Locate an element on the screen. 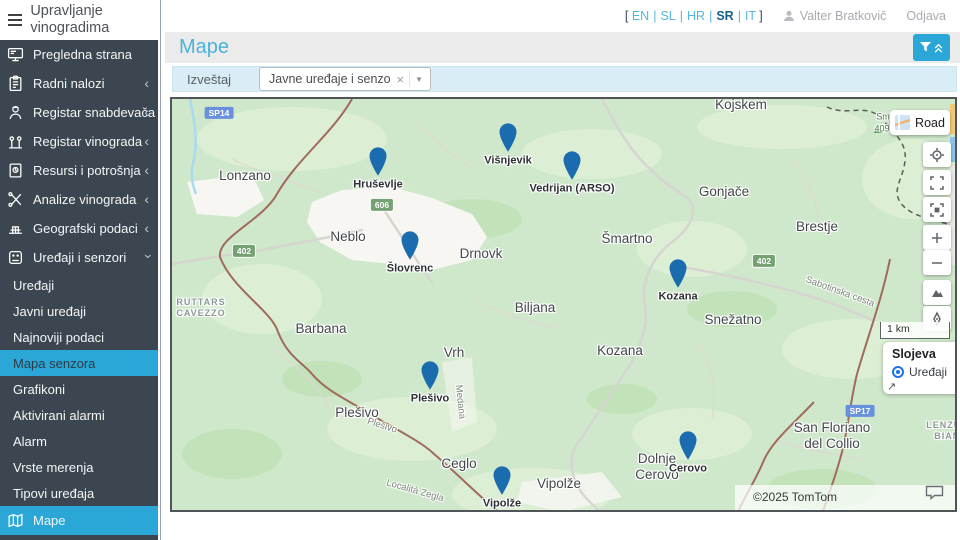 The height and width of the screenshot is (540, 960). hamburger-menu-icon is located at coordinates (15, 20).